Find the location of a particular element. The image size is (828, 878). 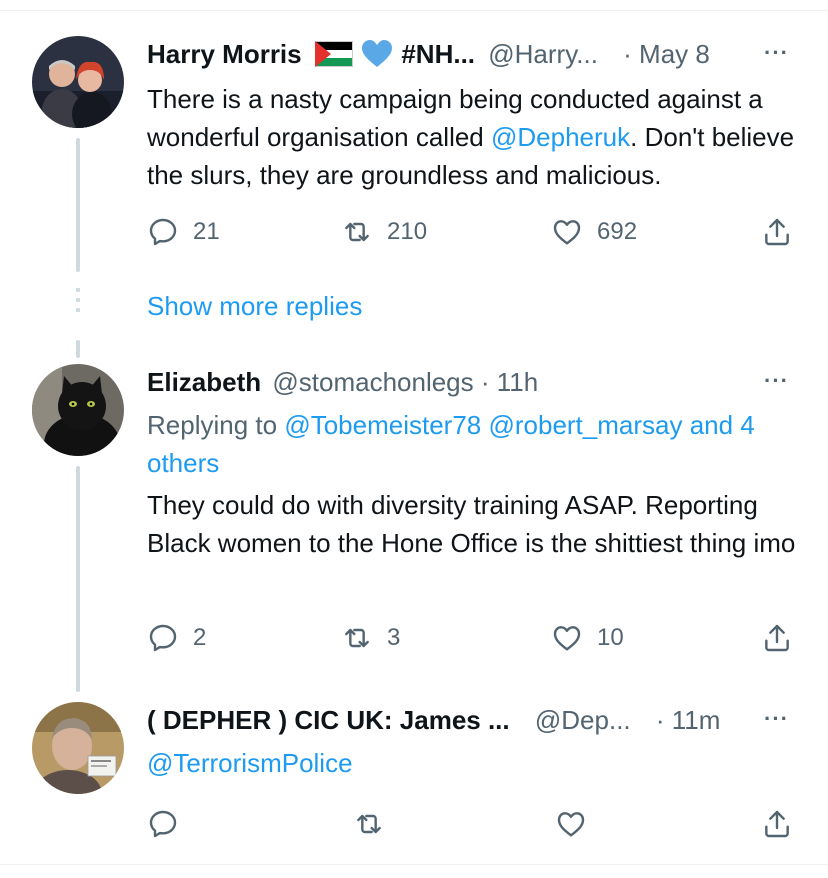

tweet-header: Harry Morris #NH... @Harry... · May 8 is located at coordinates (428, 54).